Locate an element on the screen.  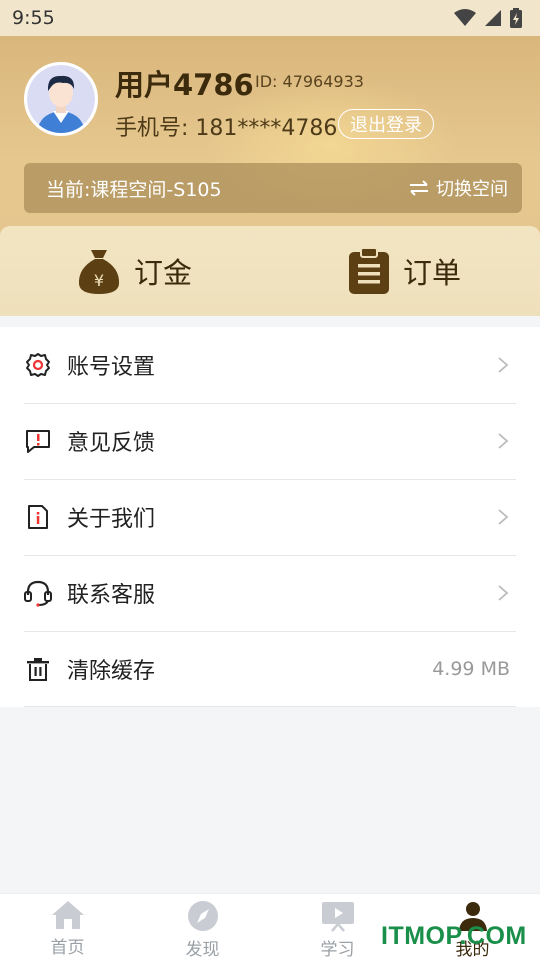
menu-item-about-us: 关于我们 is located at coordinates (270, 517).